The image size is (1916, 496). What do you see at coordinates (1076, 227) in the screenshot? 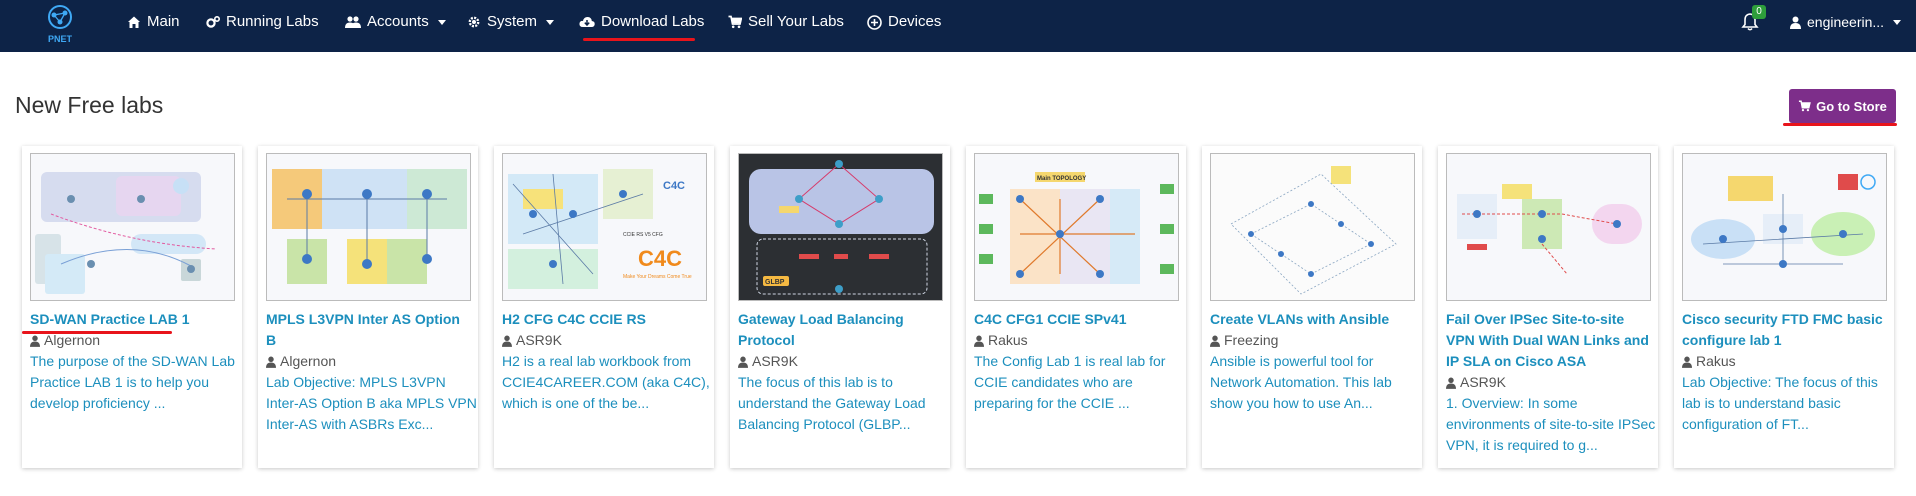
I see `lab-thumbnail: Main TOPOLOGY` at bounding box center [1076, 227].